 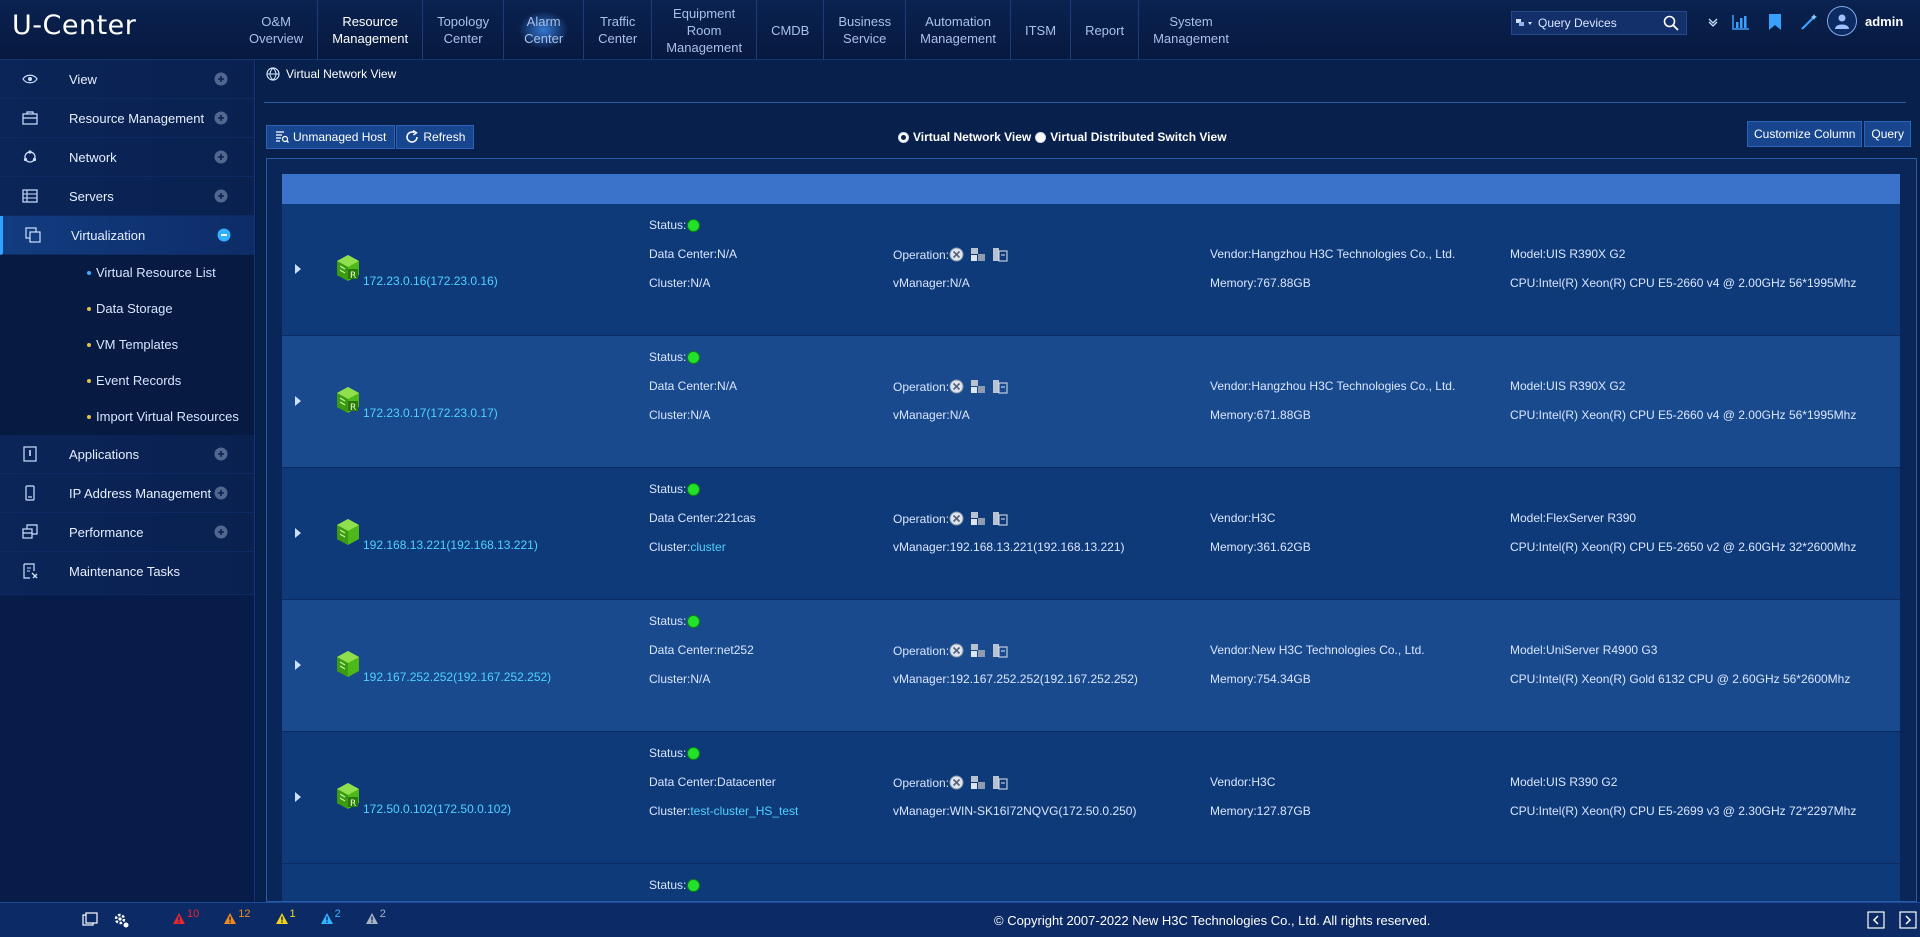 What do you see at coordinates (464, 30) in the screenshot?
I see `nav-item-topology-center: Topology Center` at bounding box center [464, 30].